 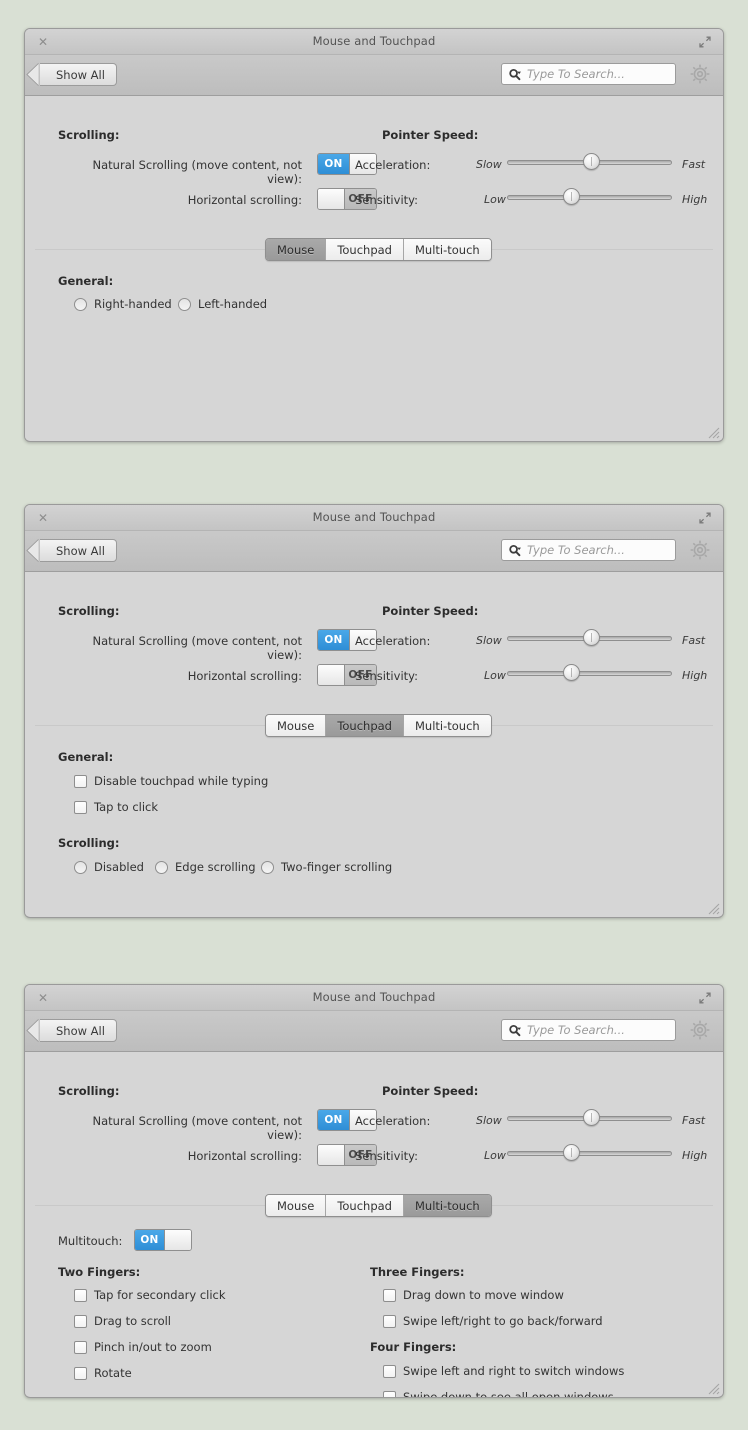 I want to click on radio-row-right-handed: Right-handed, so click(x=123, y=304).